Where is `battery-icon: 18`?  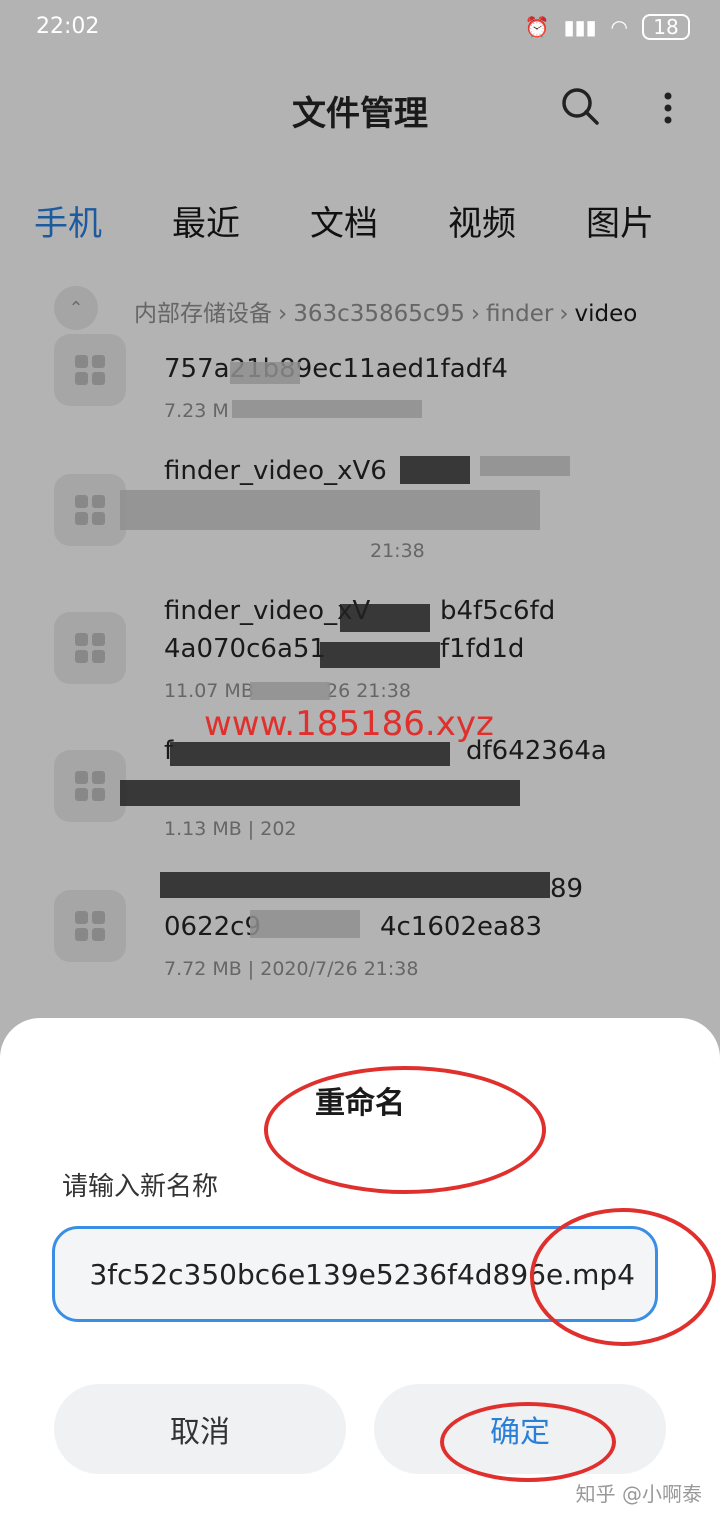
battery-icon: 18 is located at coordinates (666, 27).